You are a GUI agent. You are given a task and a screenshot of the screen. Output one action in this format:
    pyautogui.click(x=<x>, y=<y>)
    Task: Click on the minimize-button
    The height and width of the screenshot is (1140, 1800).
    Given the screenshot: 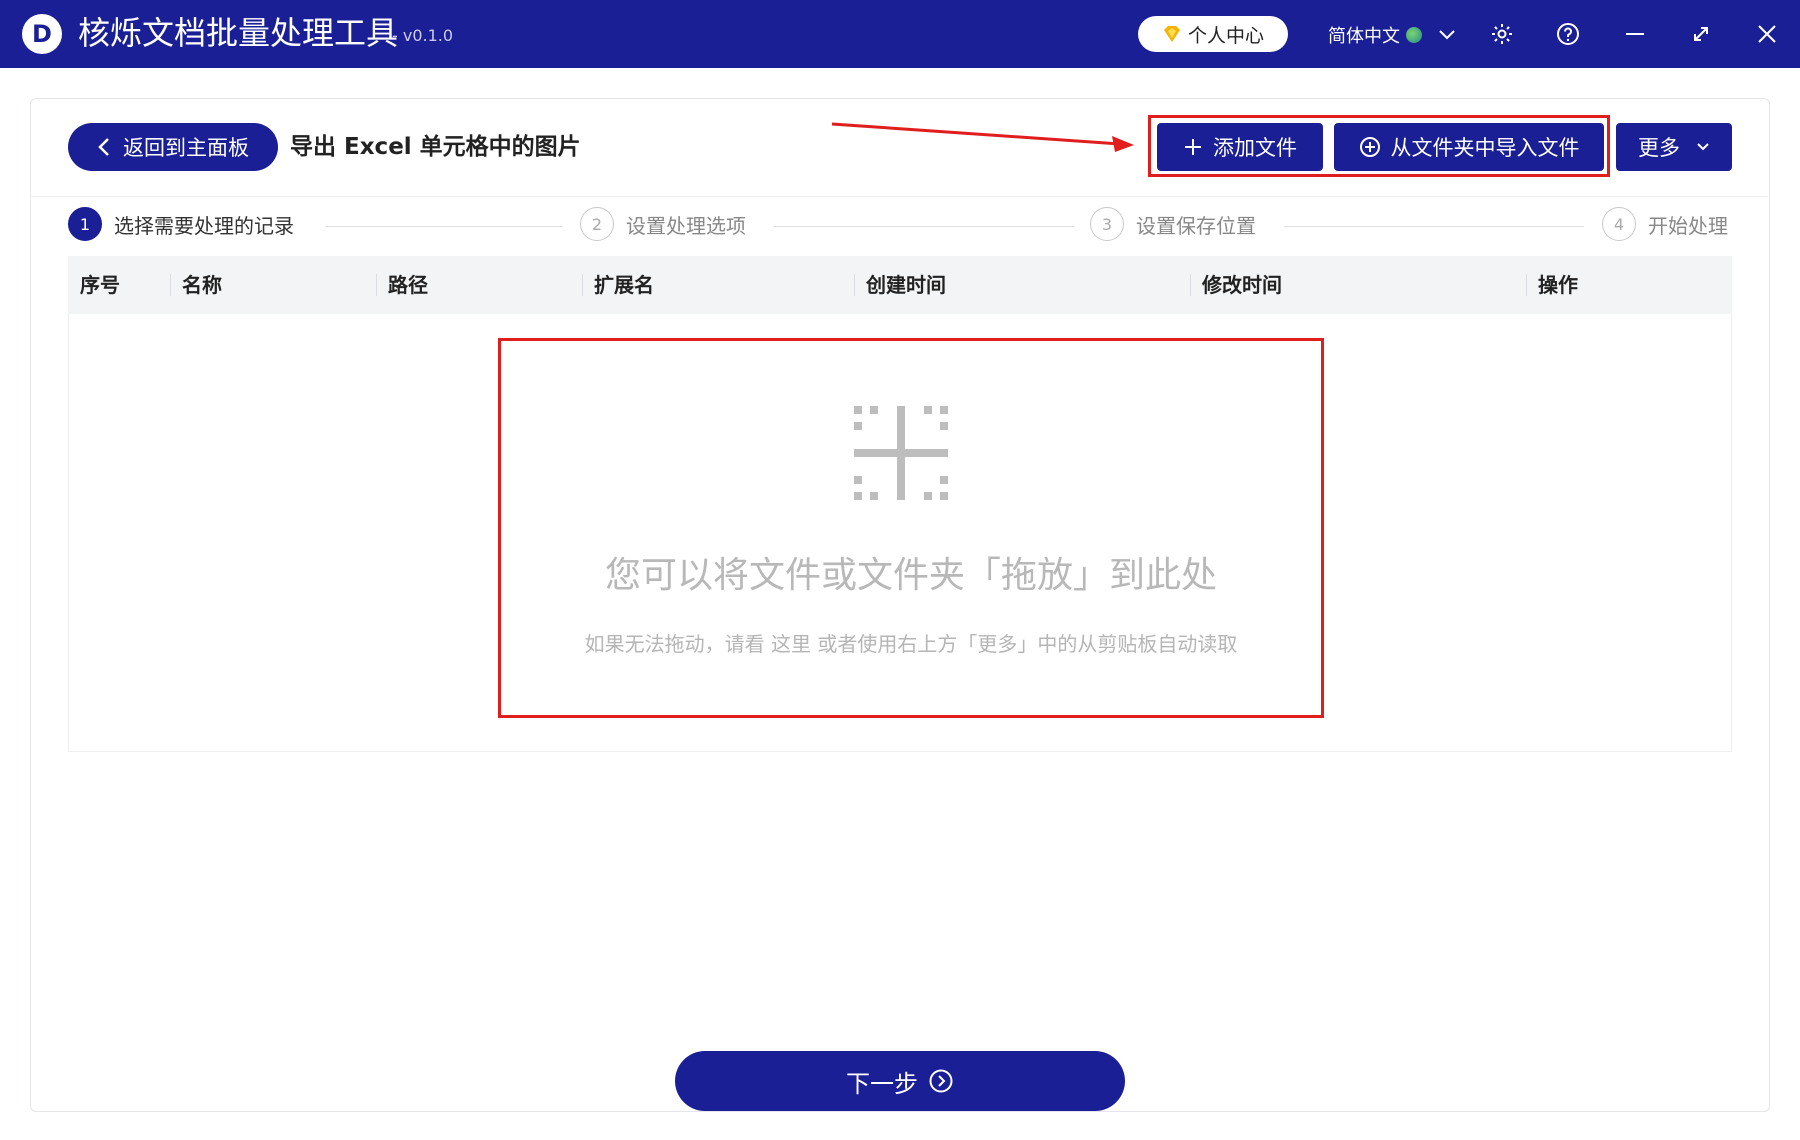 What is the action you would take?
    pyautogui.click(x=1635, y=34)
    